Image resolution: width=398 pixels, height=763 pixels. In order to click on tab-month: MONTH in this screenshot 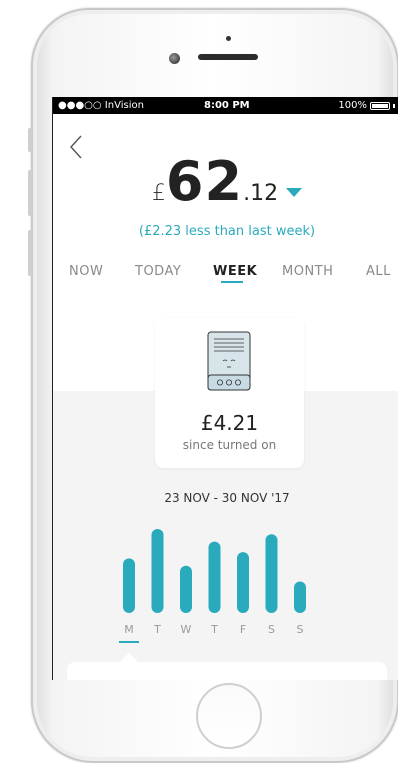, I will do `click(307, 271)`.